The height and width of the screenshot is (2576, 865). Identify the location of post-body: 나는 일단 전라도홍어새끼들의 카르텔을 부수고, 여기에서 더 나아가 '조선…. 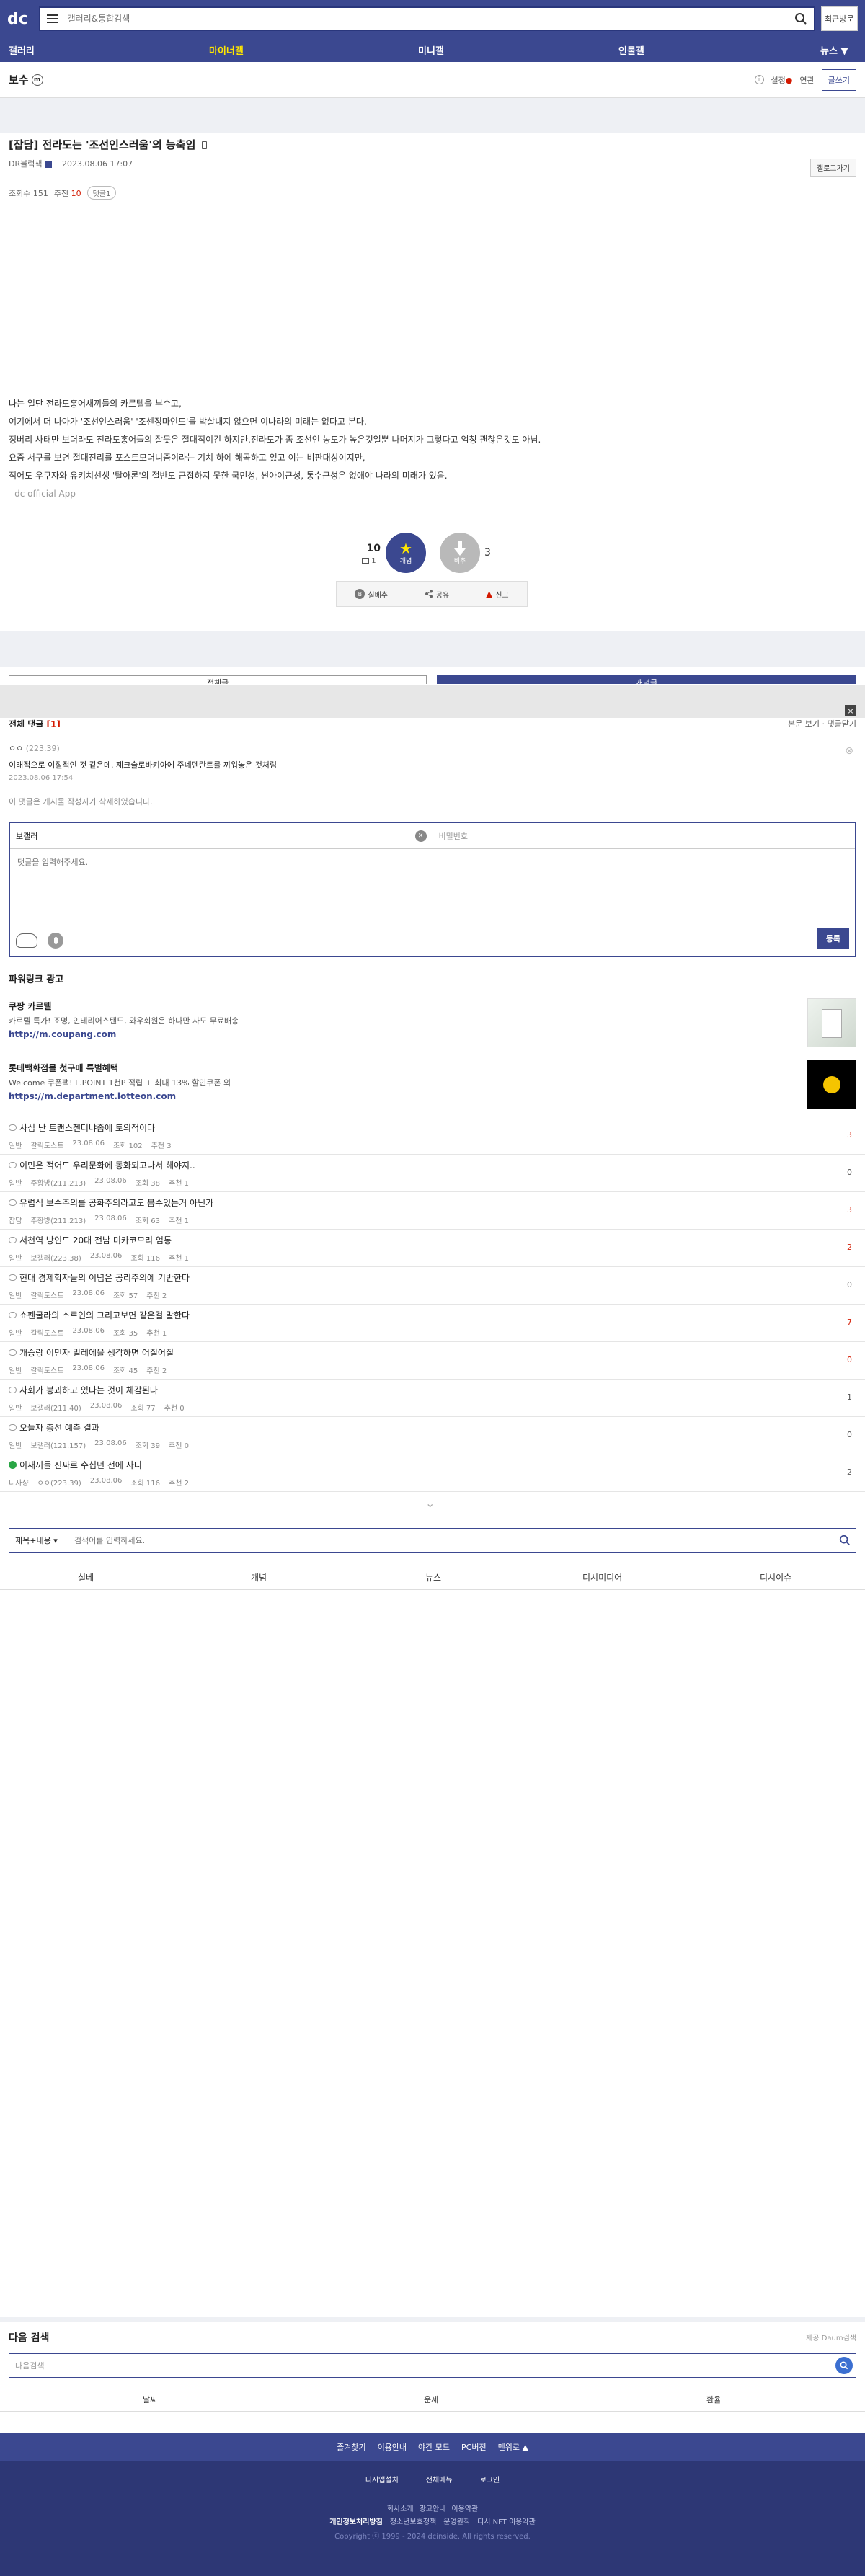
(432, 449).